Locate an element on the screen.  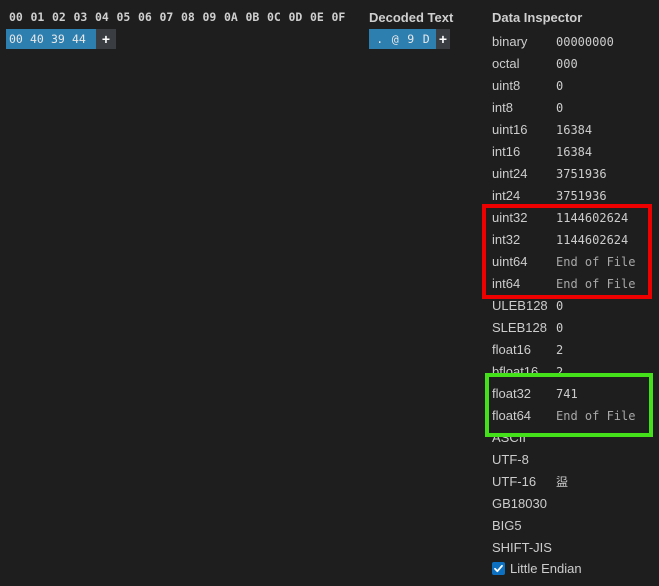
inspector-row-uint16: uint16 16384 is located at coordinates (574, 130).